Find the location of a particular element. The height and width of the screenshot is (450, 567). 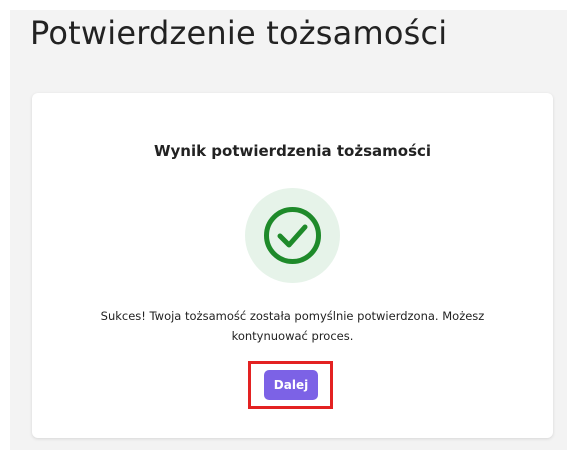

check-circle-icon is located at coordinates (292, 235).